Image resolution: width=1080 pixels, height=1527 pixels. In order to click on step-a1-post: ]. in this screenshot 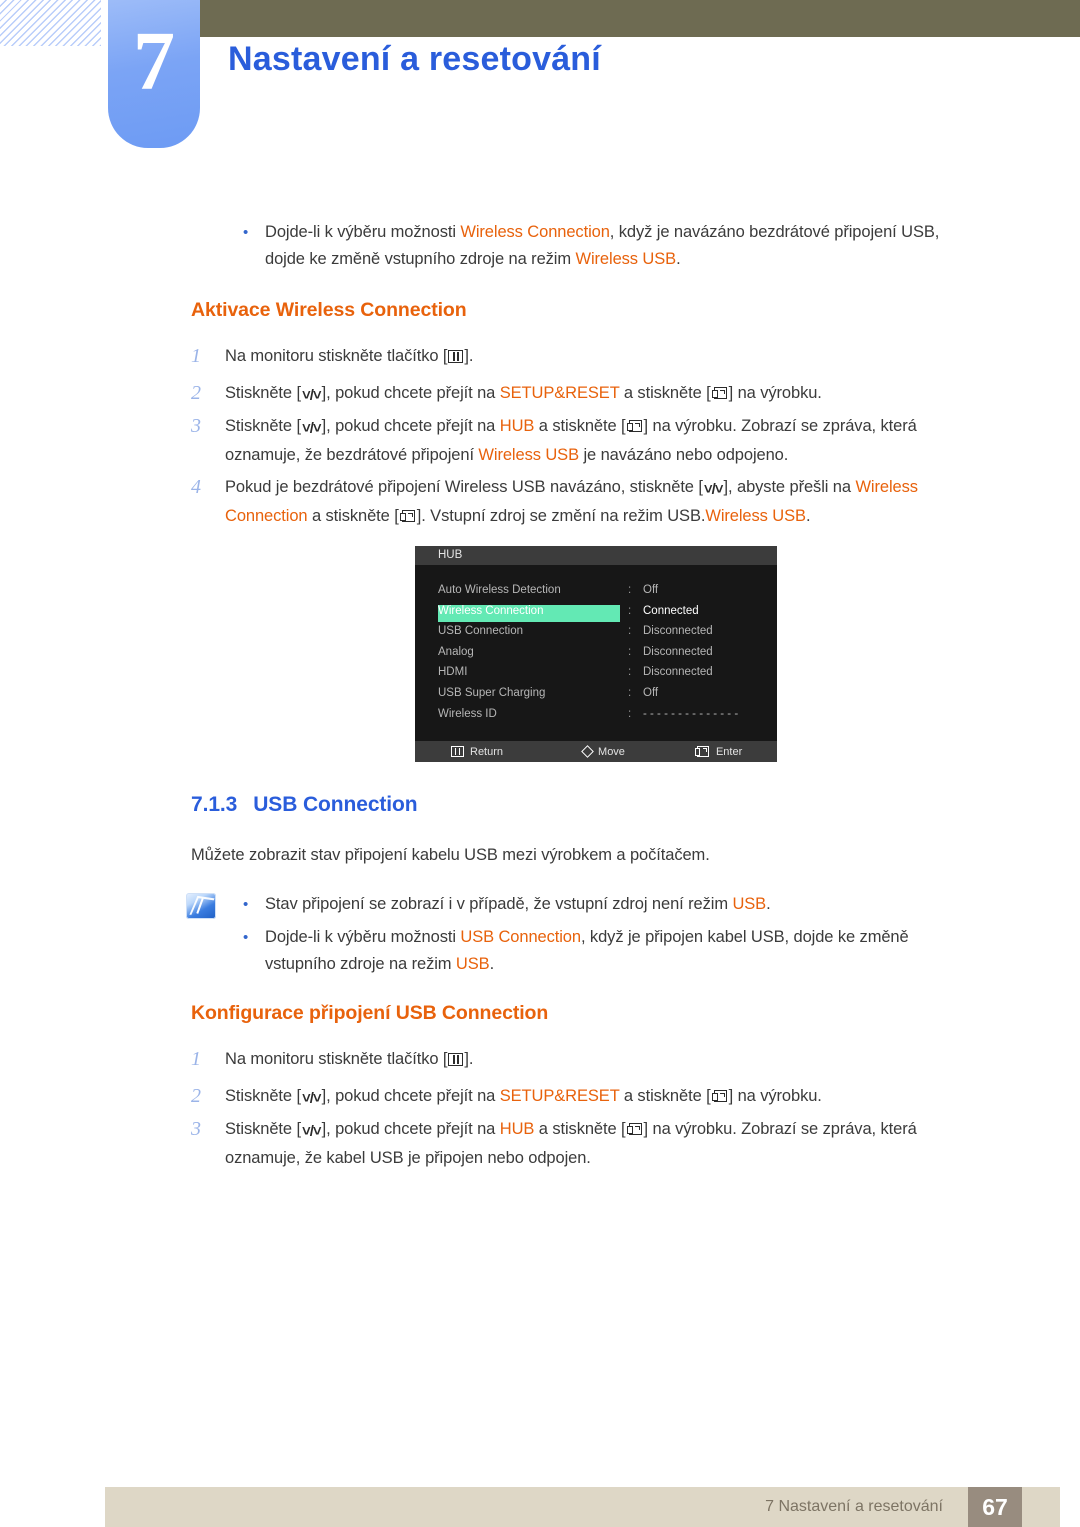, I will do `click(469, 356)`.